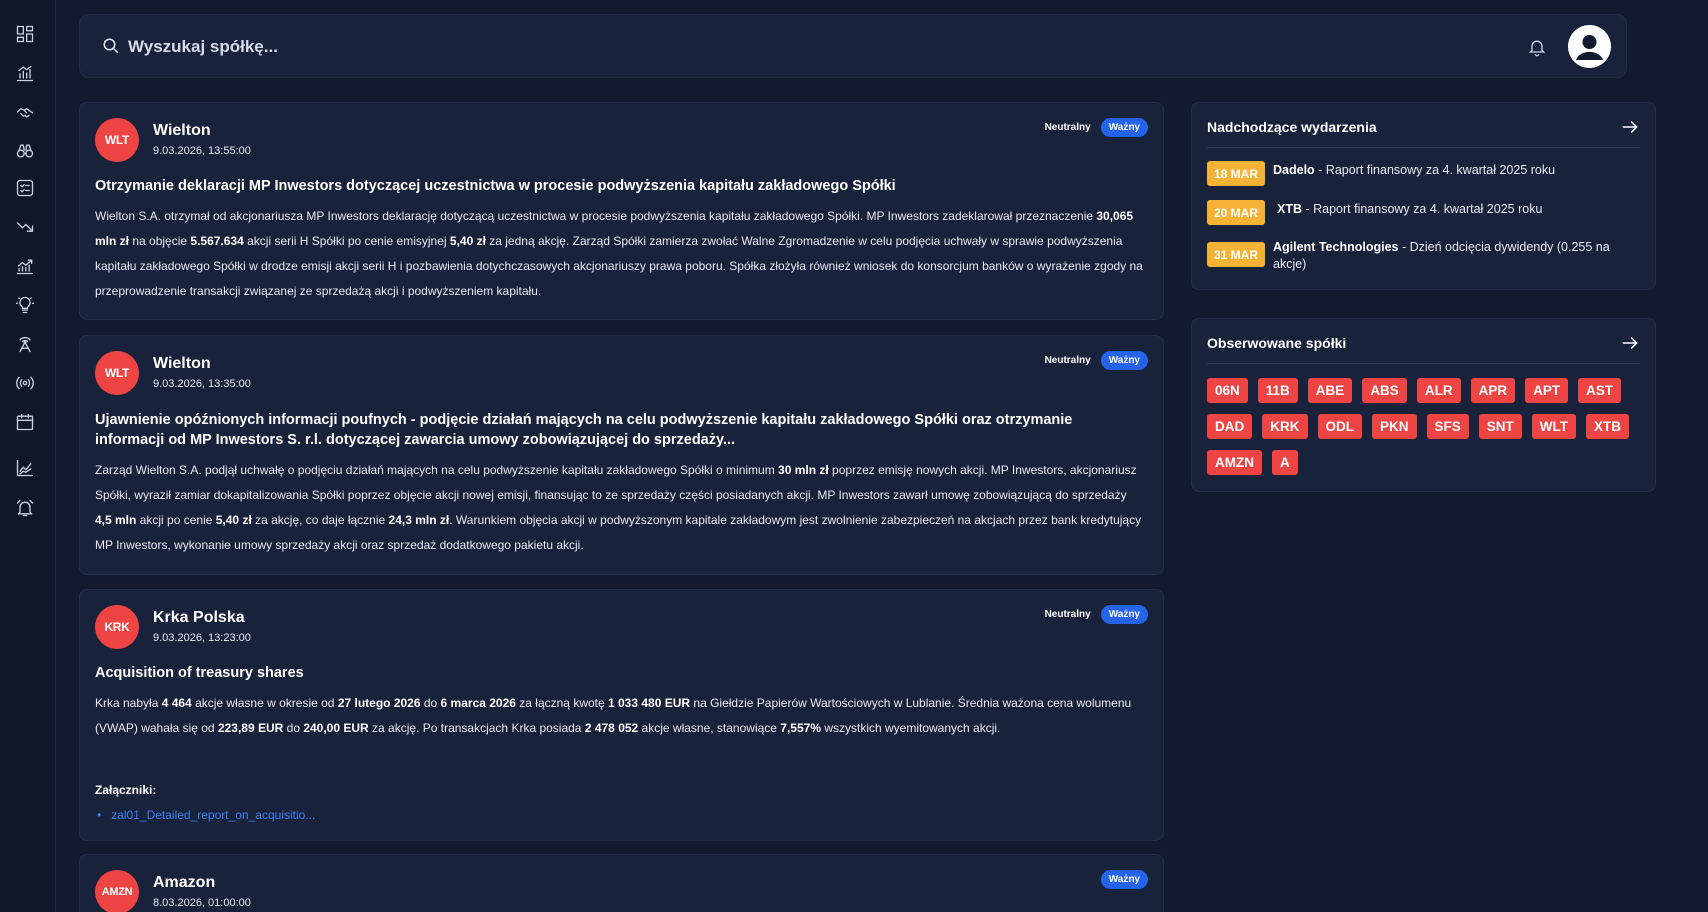  What do you see at coordinates (117, 891) in the screenshot?
I see `company-logo: AMZN` at bounding box center [117, 891].